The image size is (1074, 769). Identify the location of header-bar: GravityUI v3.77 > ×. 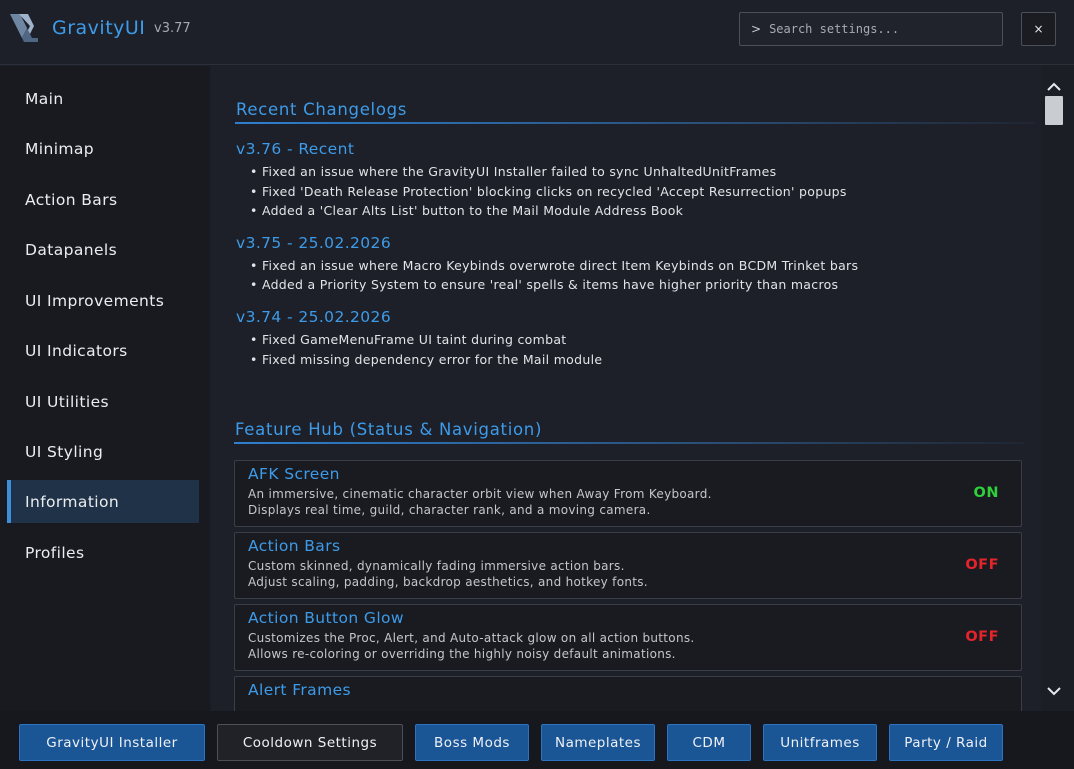
(537, 32).